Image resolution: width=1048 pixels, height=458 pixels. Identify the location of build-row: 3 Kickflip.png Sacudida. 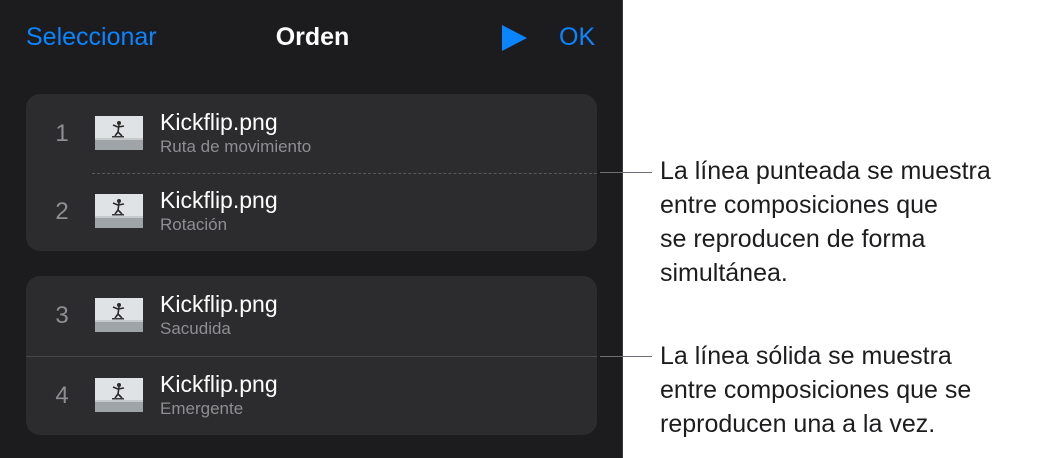
(311, 316).